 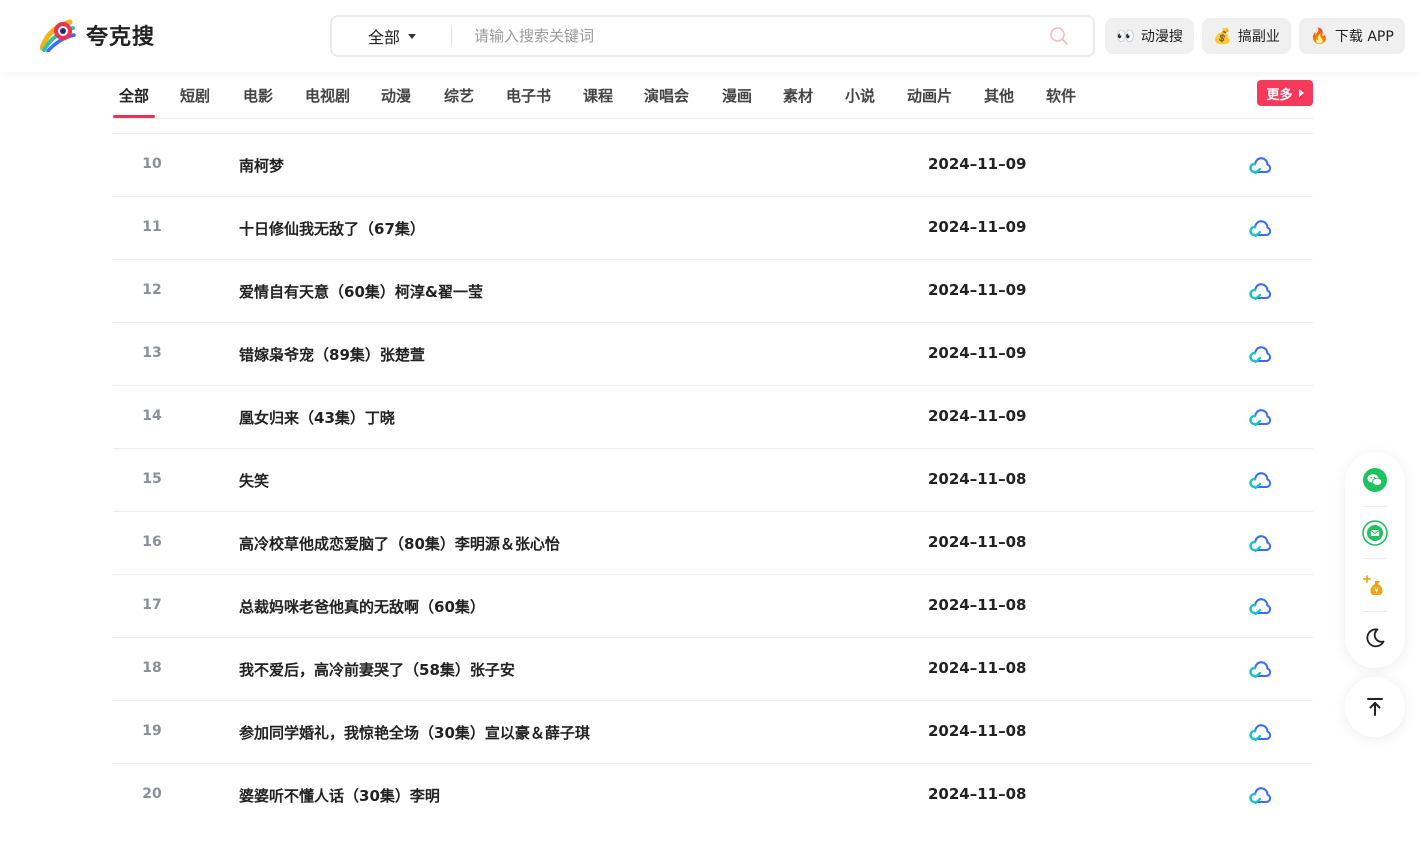 I want to click on email-icon, so click(x=1375, y=533).